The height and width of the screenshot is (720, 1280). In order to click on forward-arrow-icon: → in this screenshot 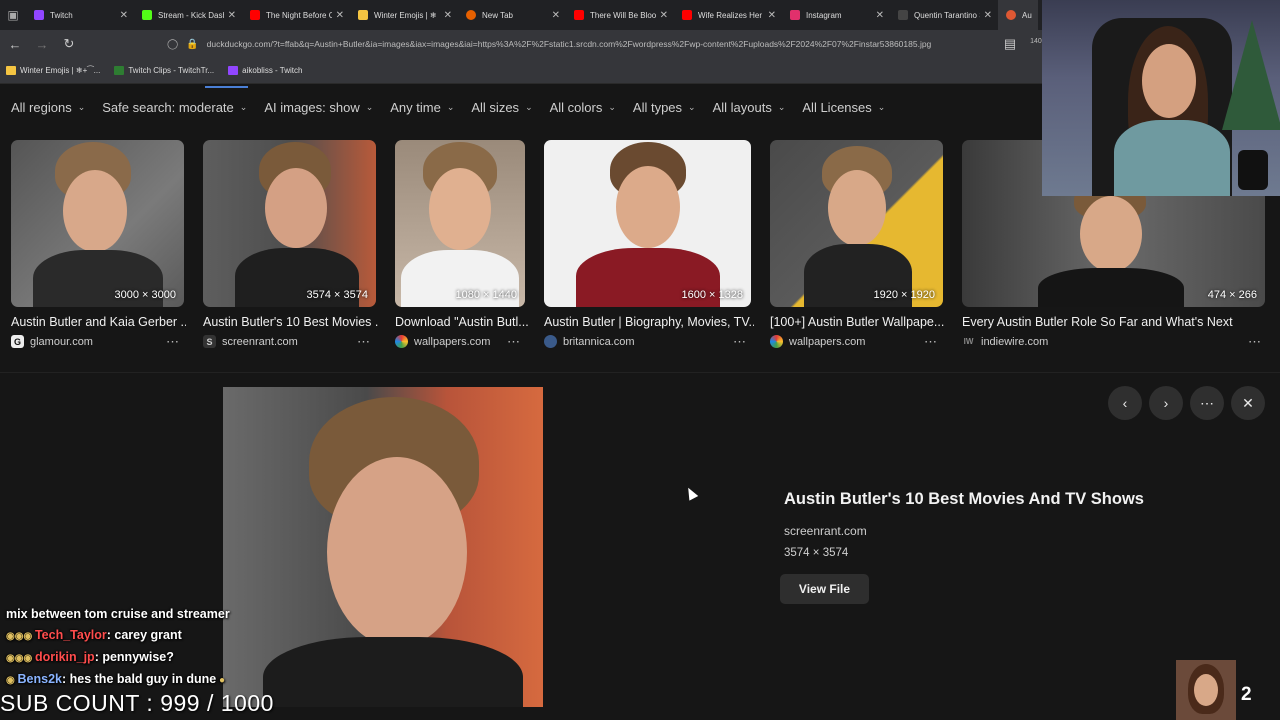, I will do `click(42, 44)`.